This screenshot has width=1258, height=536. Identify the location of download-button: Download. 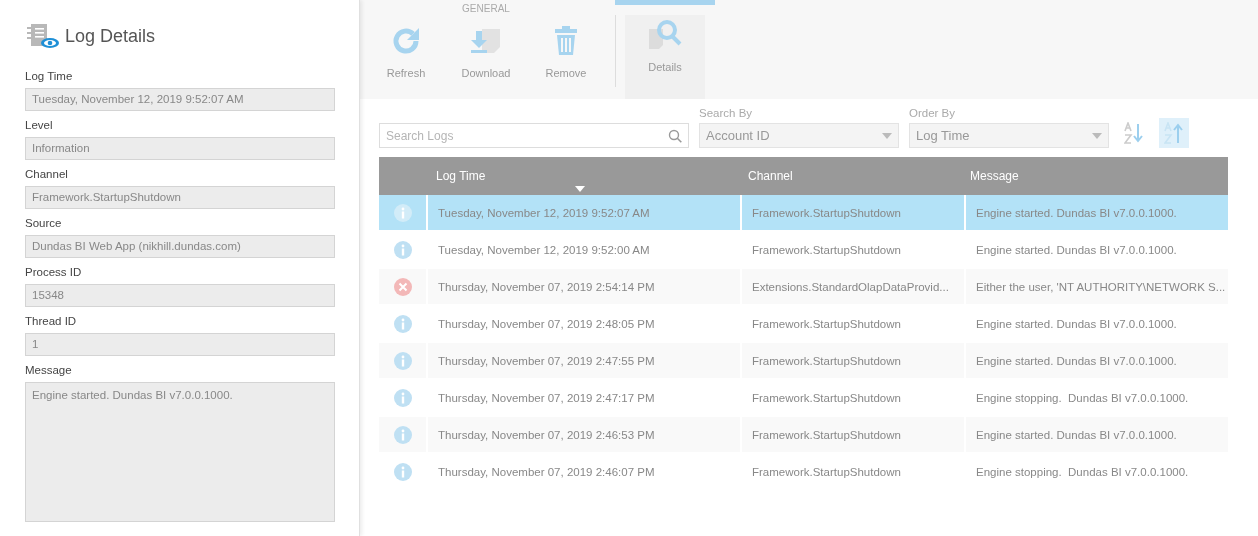
(486, 57).